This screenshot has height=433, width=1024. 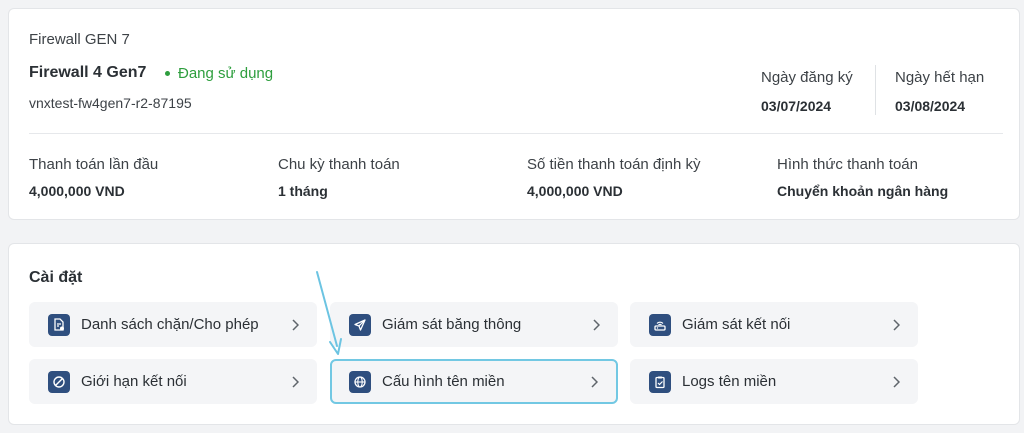 I want to click on registered-date-value: 03/07/2024, so click(x=796, y=106).